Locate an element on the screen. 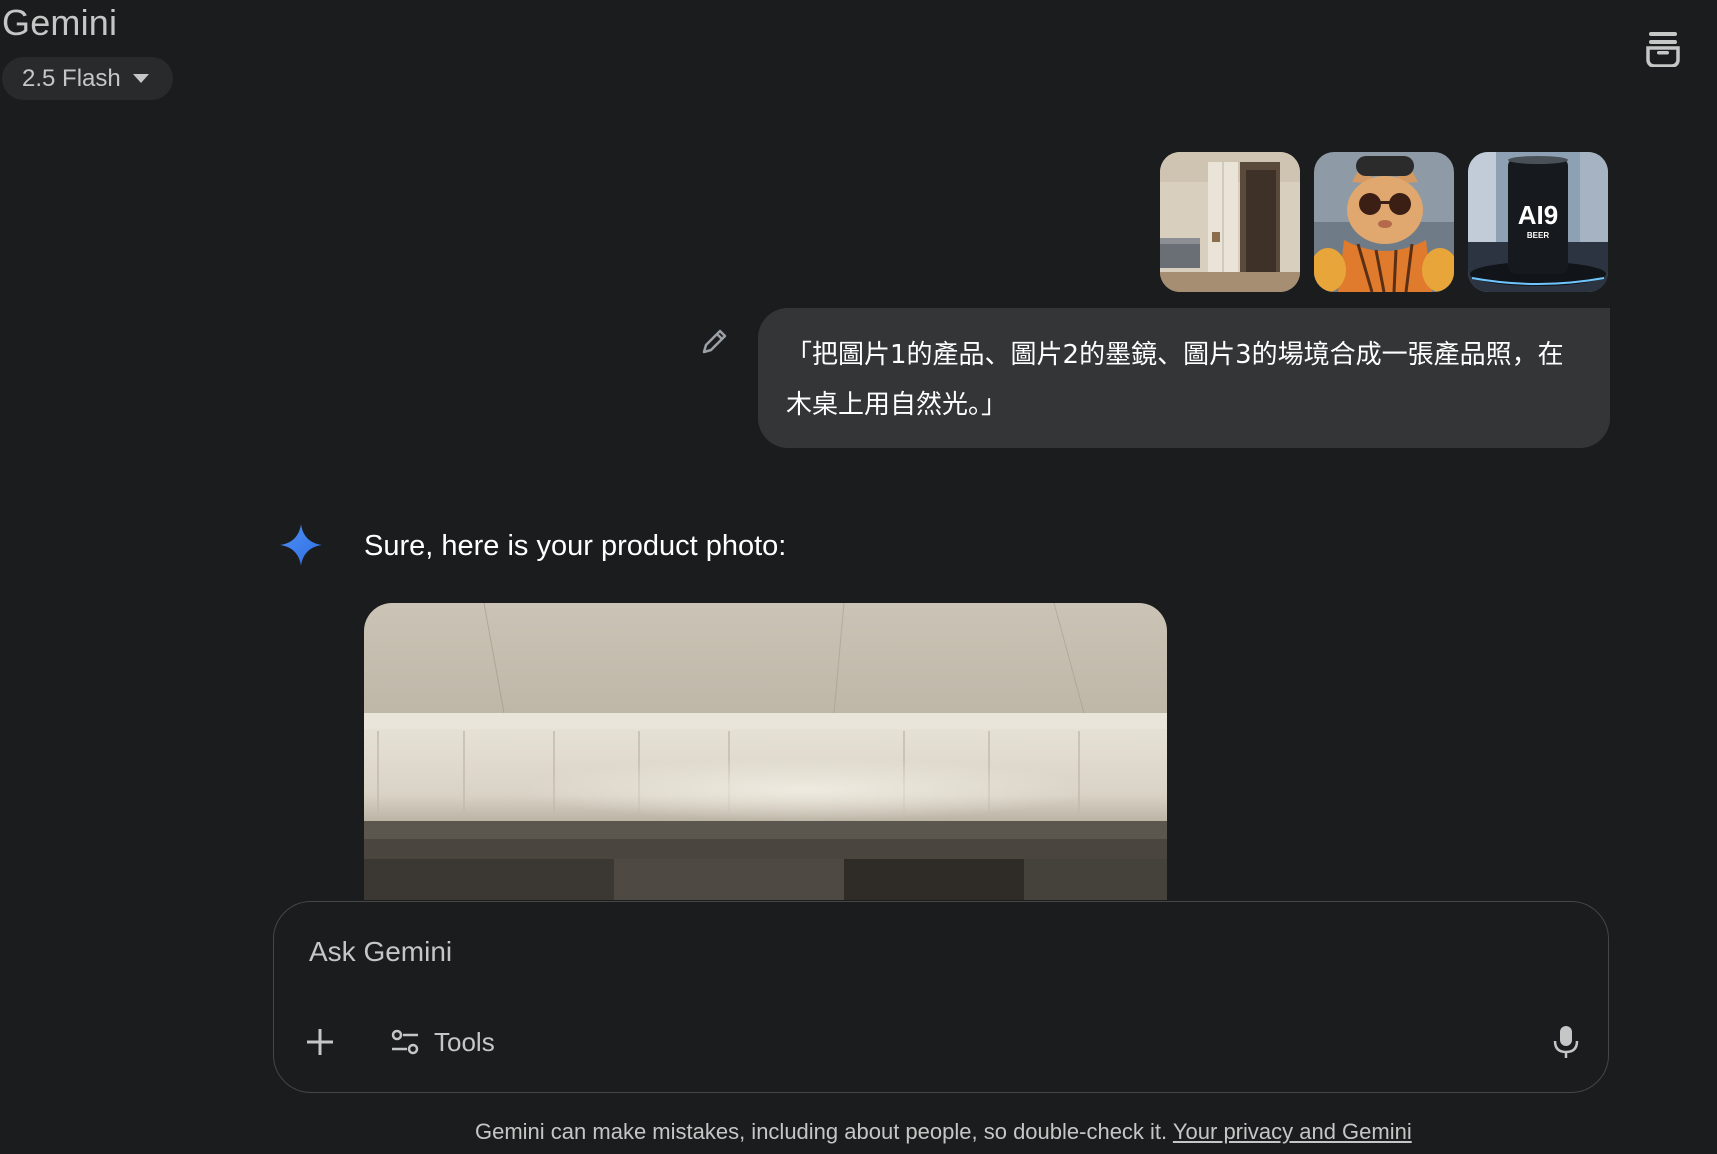 The height and width of the screenshot is (1154, 1717). privacy-link: Your privacy and Gemini is located at coordinates (1292, 1131).